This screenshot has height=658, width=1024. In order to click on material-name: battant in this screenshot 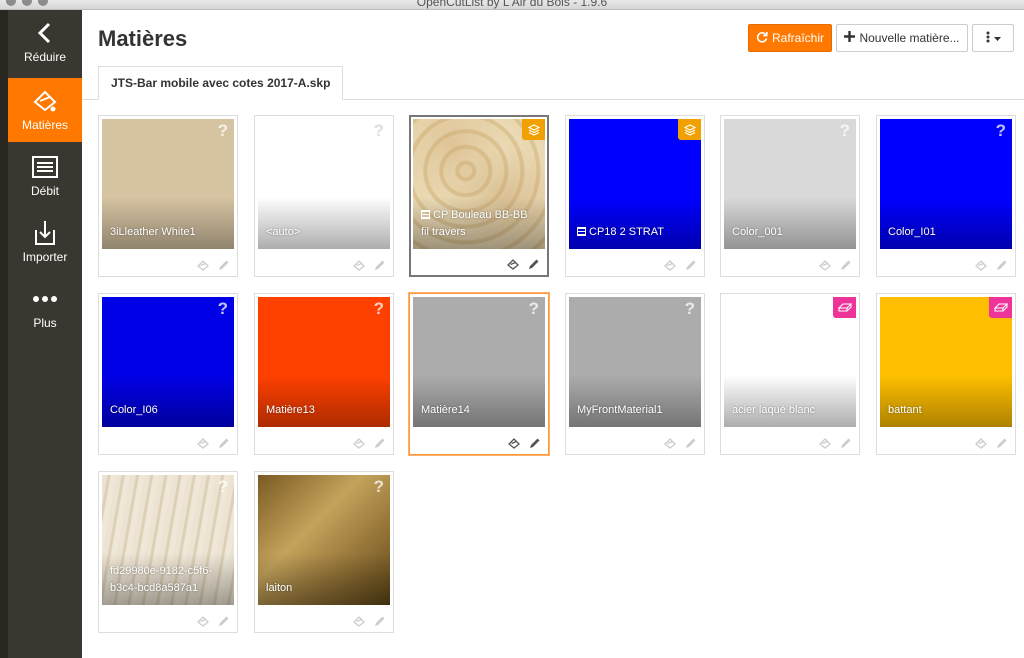, I will do `click(946, 410)`.